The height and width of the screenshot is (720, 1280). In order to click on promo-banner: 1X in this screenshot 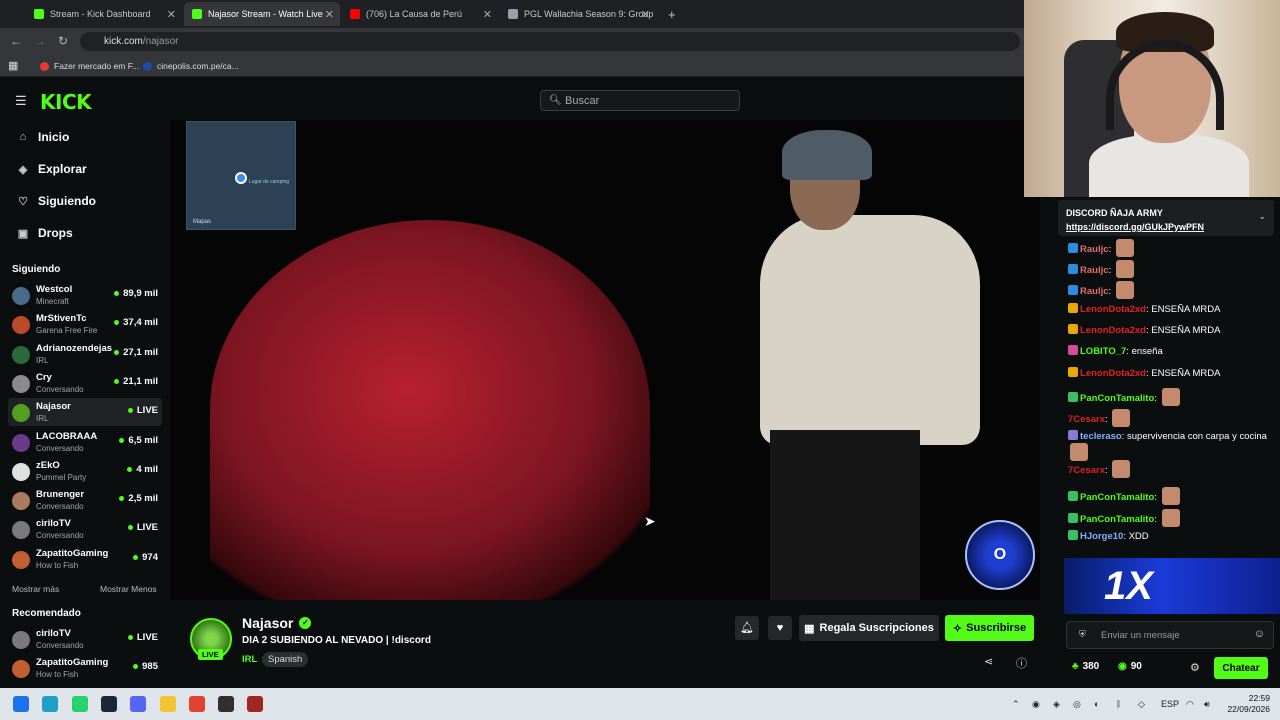, I will do `click(1172, 586)`.